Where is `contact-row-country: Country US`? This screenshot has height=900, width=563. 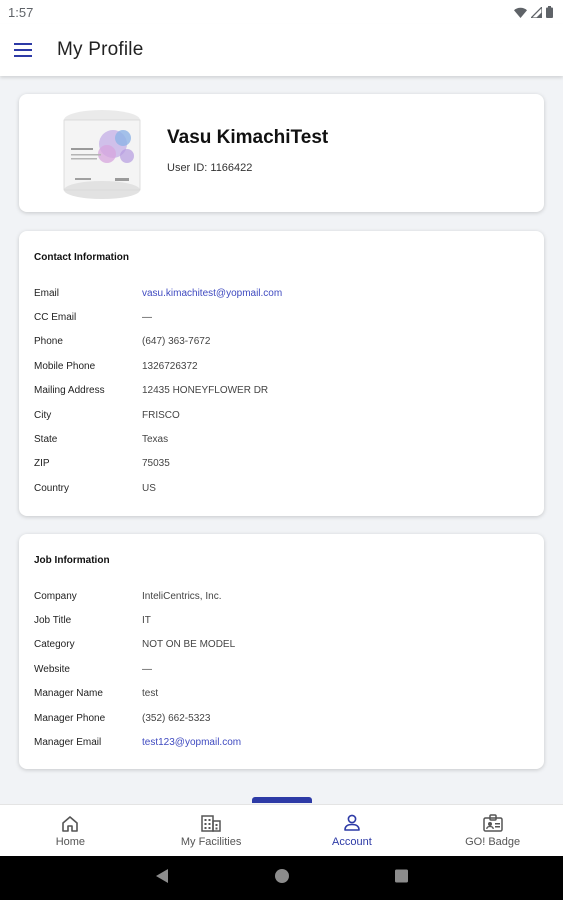 contact-row-country: Country US is located at coordinates (284, 488).